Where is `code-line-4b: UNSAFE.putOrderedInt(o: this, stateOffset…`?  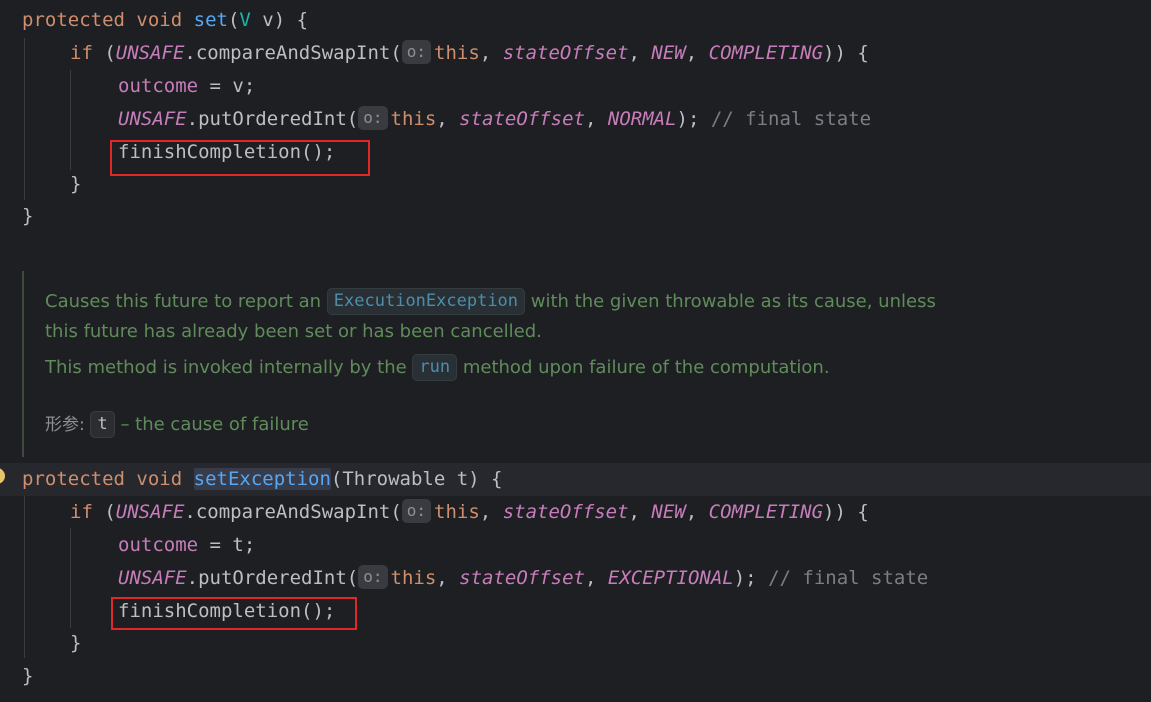 code-line-4b: UNSAFE.putOrderedInt(o: this, stateOffset… is located at coordinates (464, 578).